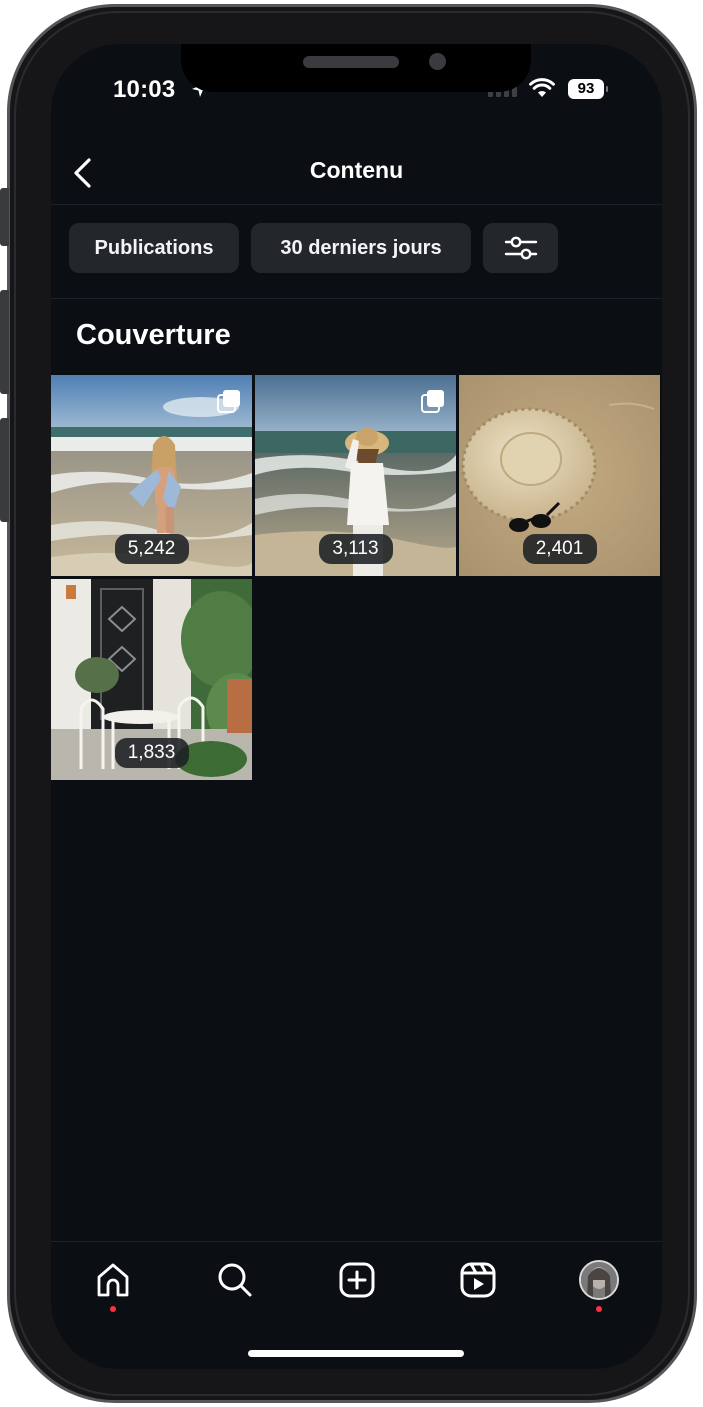 The image size is (703, 1407). Describe the element at coordinates (355, 475) in the screenshot. I see `post-tile: 3,113` at that location.